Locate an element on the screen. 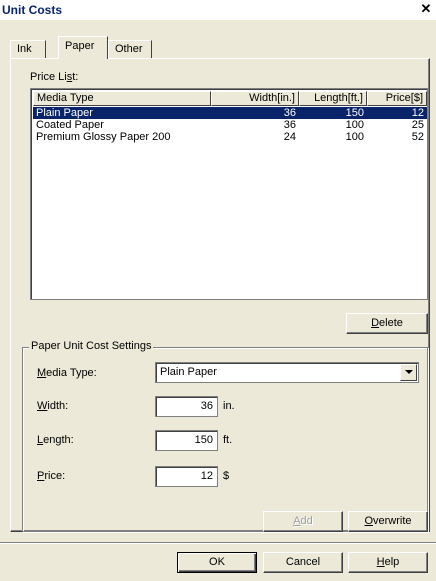 The image size is (436, 581). cell-length: 150 is located at coordinates (354, 113).